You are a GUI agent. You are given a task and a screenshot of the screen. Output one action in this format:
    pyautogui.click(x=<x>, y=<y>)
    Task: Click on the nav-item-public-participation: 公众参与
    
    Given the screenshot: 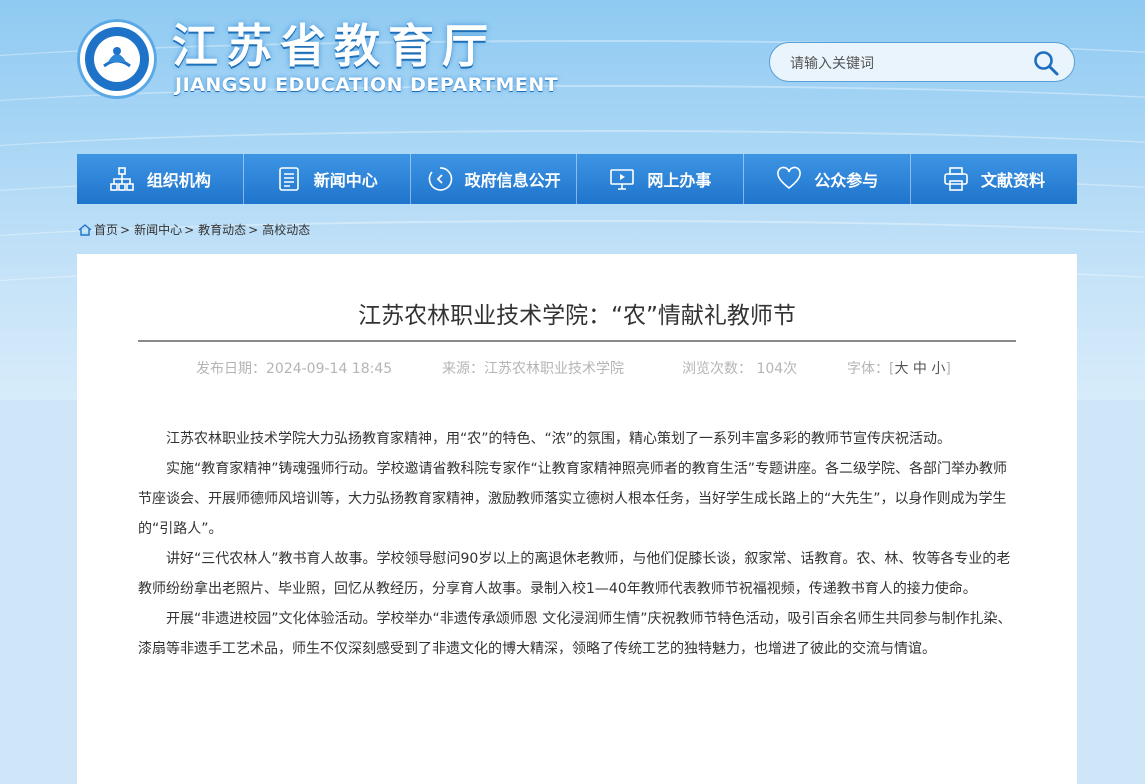 What is the action you would take?
    pyautogui.click(x=828, y=179)
    